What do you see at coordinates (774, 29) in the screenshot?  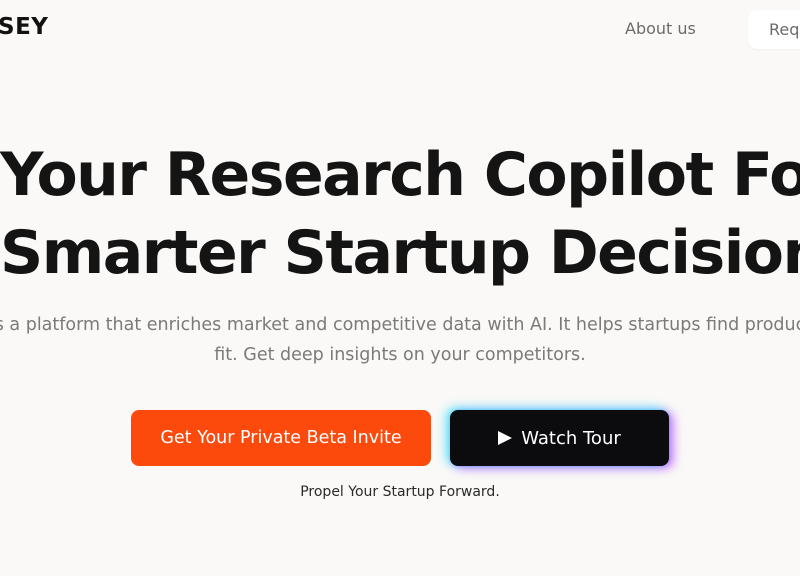 I see `nav-request-button: Requ` at bounding box center [774, 29].